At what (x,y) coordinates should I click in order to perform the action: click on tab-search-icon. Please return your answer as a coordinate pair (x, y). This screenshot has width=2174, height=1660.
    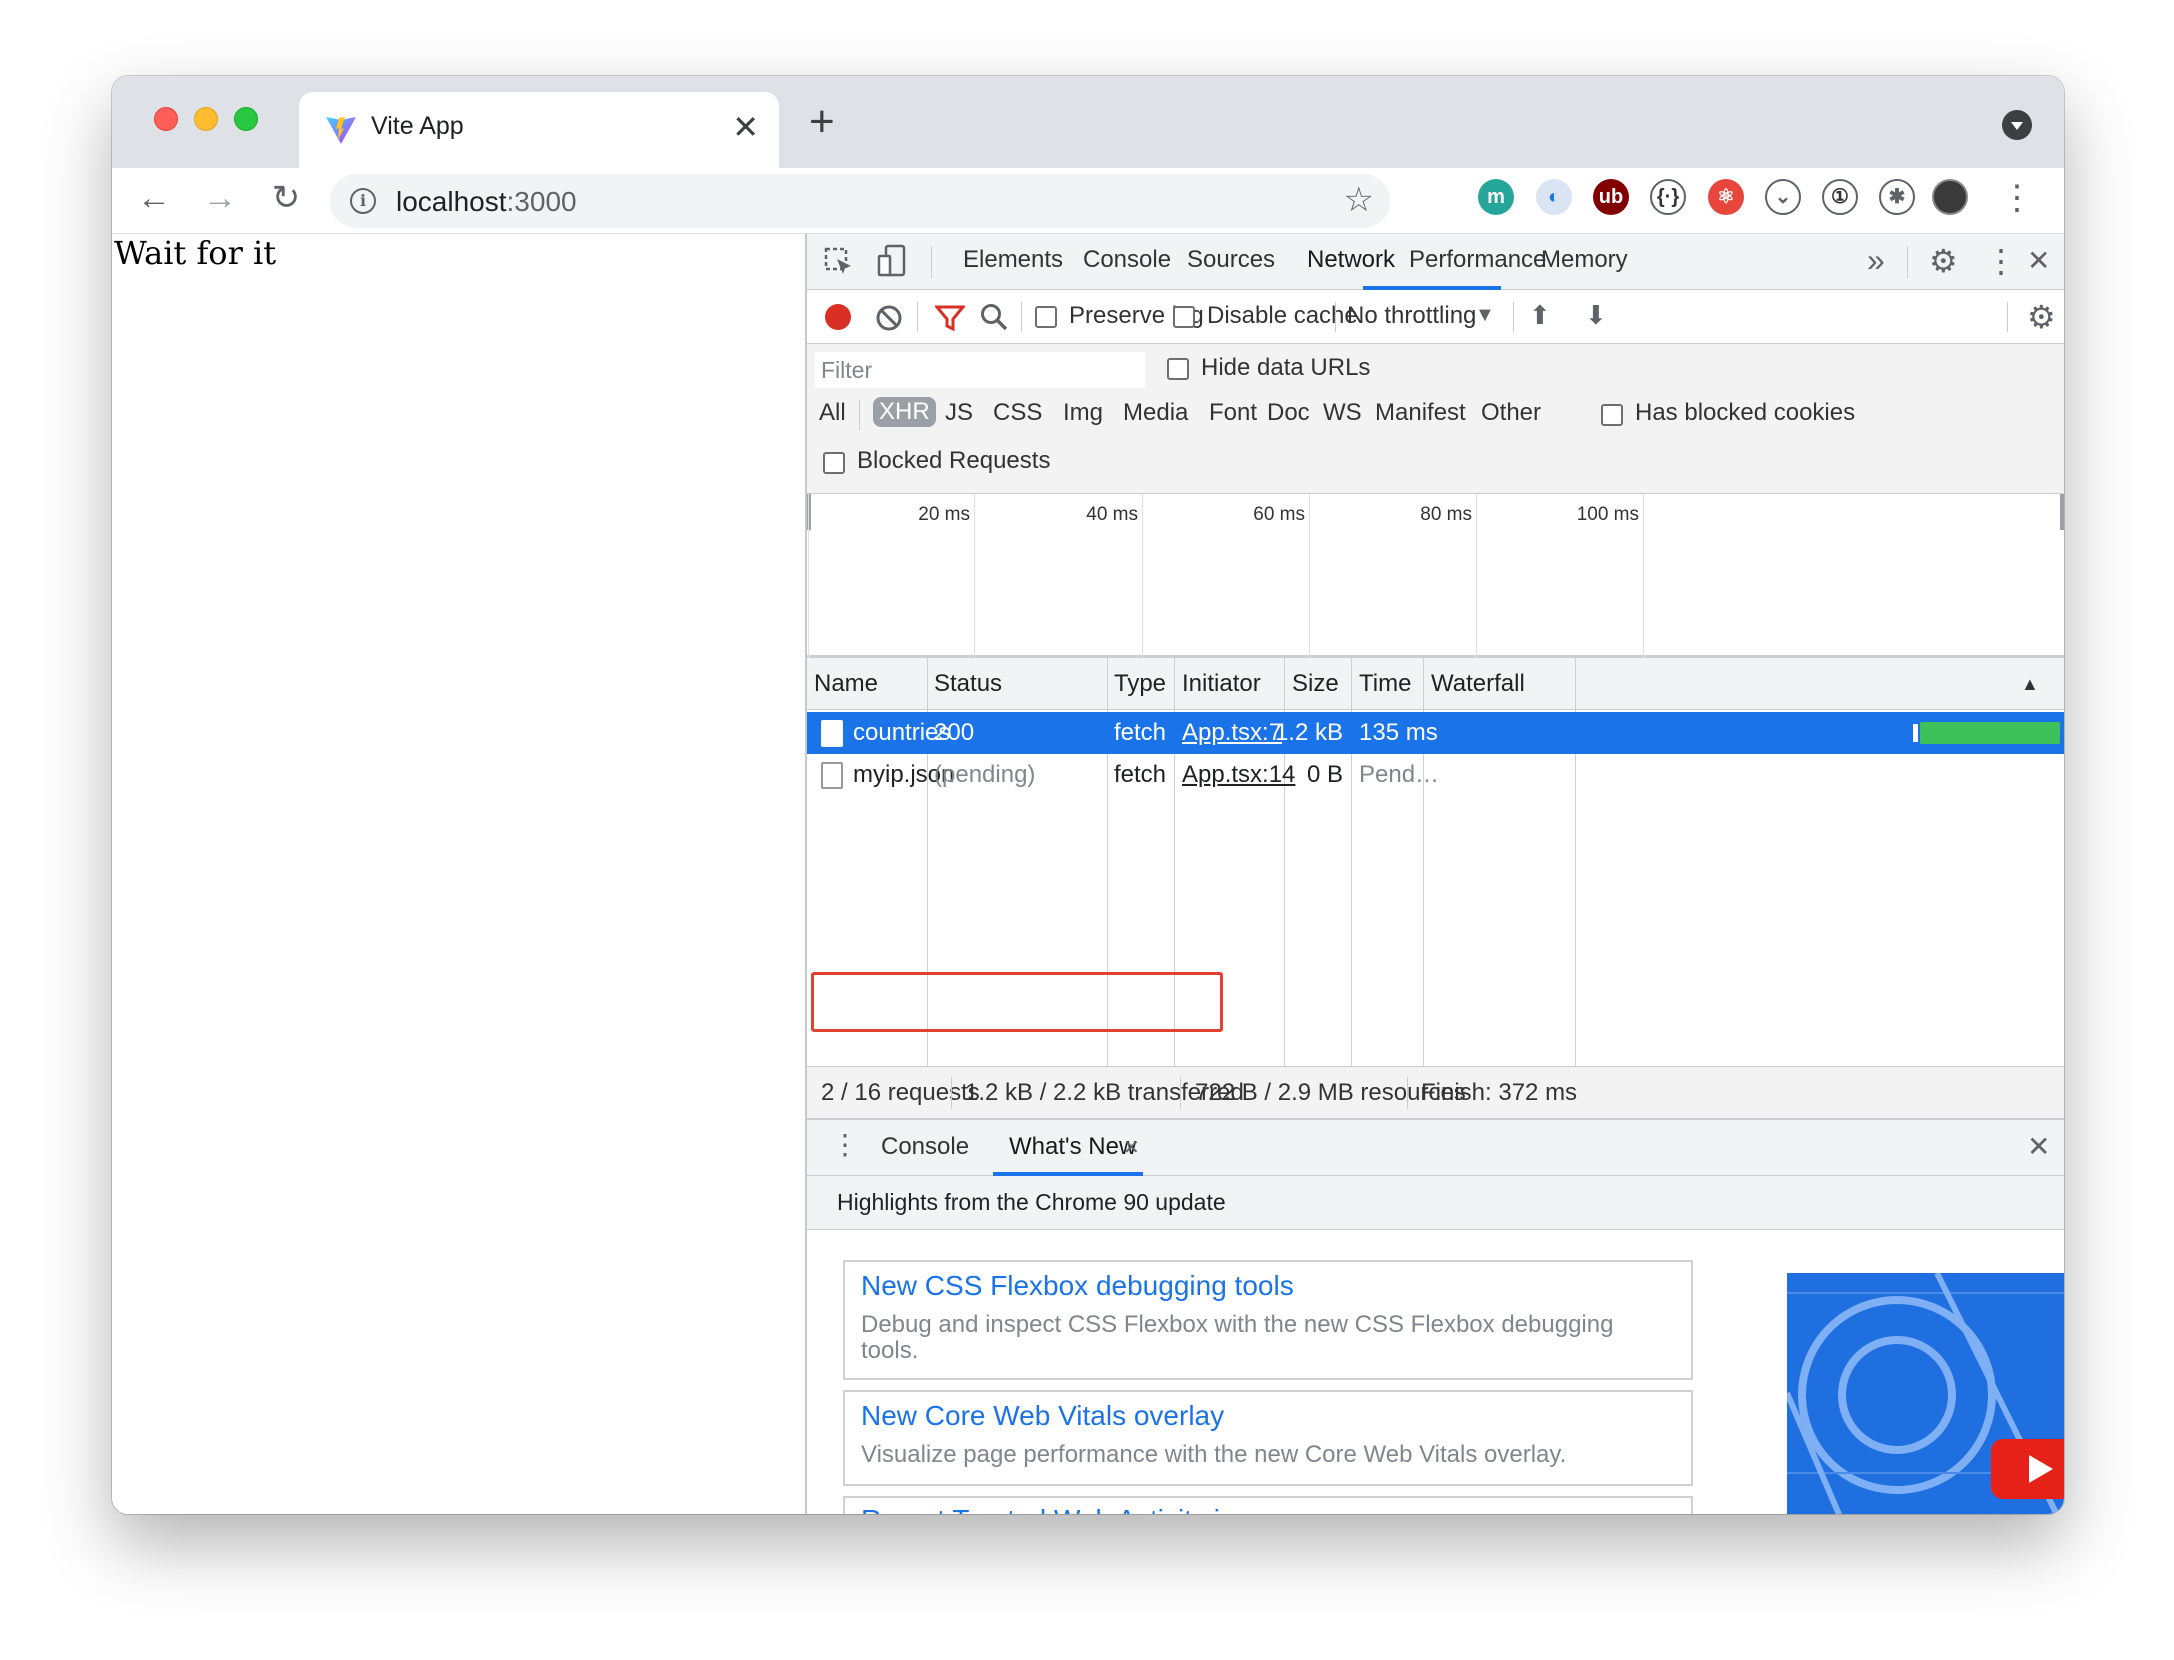
    Looking at the image, I should click on (2017, 125).